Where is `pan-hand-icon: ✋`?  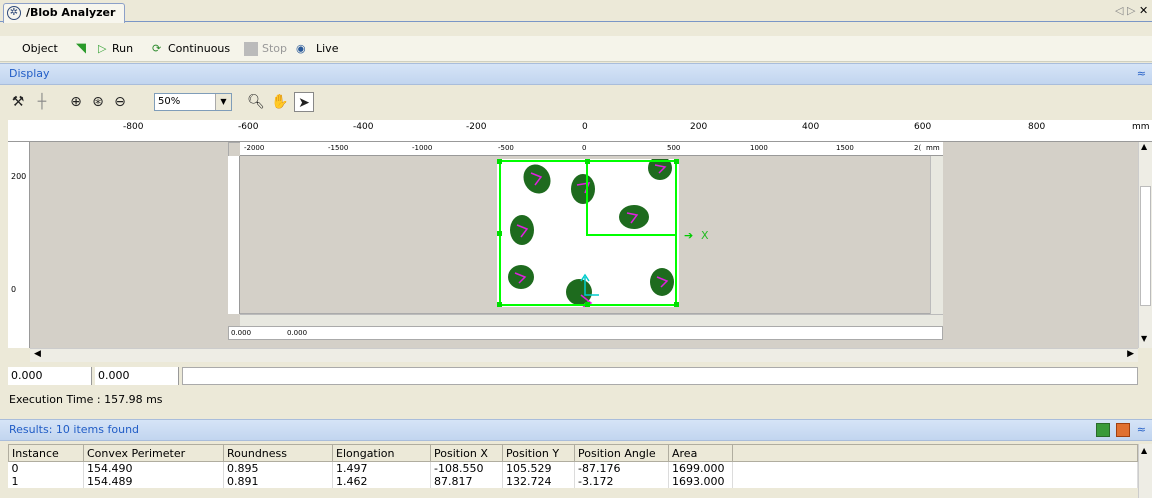
pan-hand-icon: ✋ is located at coordinates (280, 102).